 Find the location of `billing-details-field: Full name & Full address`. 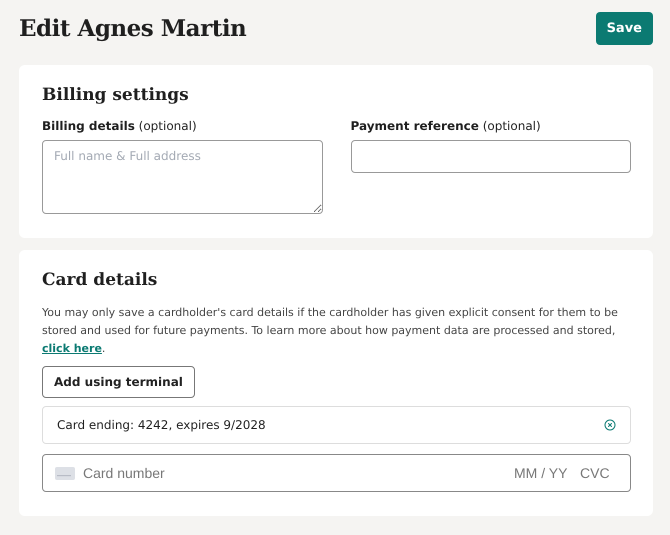

billing-details-field: Full name & Full address is located at coordinates (182, 177).